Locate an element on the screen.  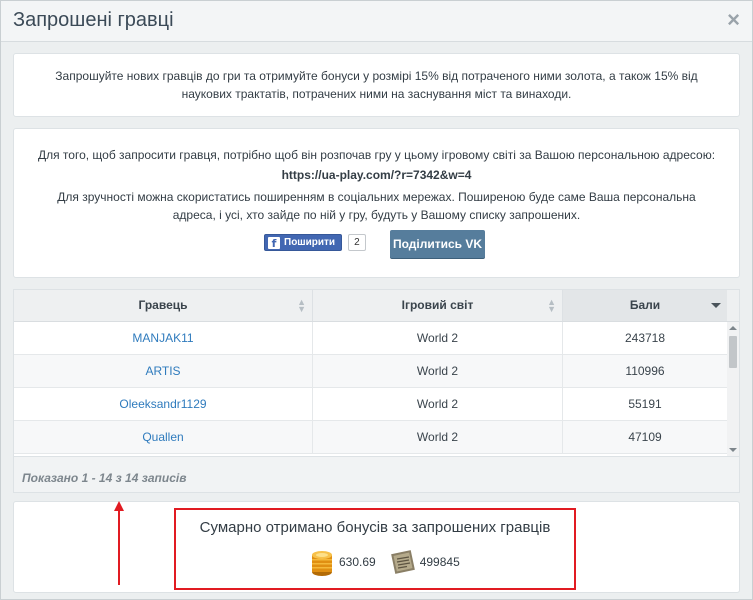
column-header-label: Ігровий світ is located at coordinates (437, 305).